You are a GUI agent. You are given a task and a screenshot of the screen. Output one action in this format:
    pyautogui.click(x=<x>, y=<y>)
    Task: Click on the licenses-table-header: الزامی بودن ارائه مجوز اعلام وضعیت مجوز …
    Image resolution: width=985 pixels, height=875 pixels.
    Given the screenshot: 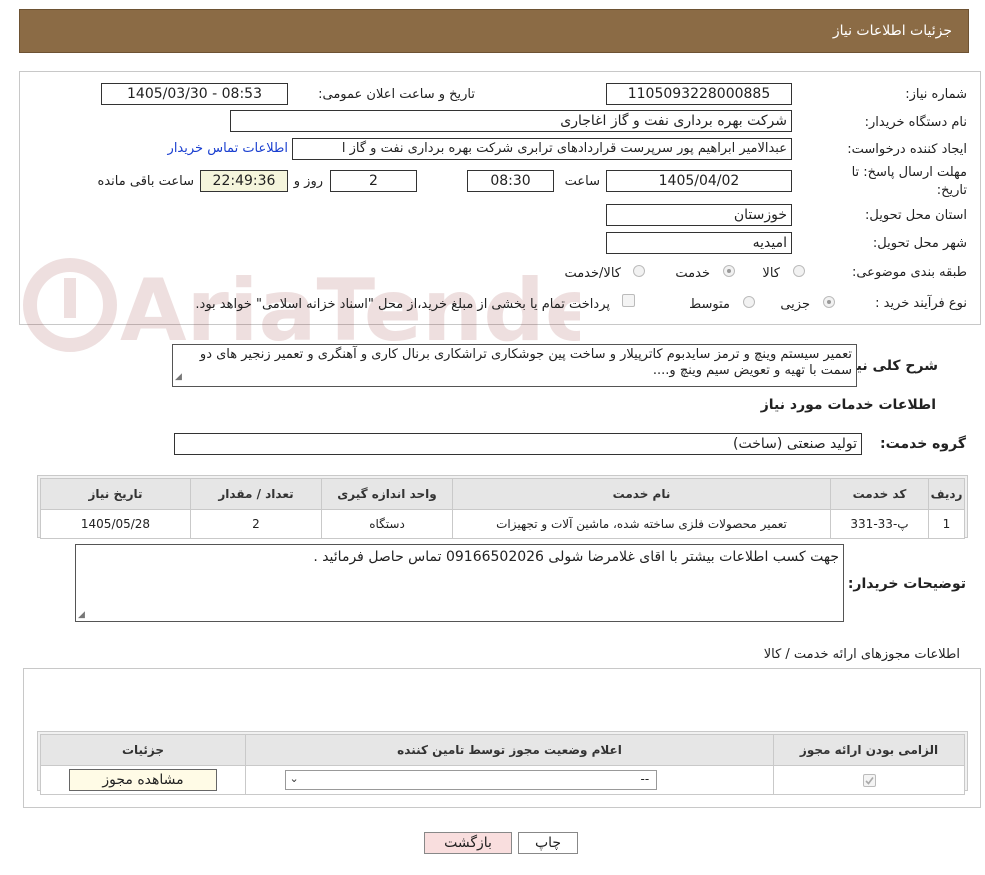 What is the action you would take?
    pyautogui.click(x=502, y=750)
    